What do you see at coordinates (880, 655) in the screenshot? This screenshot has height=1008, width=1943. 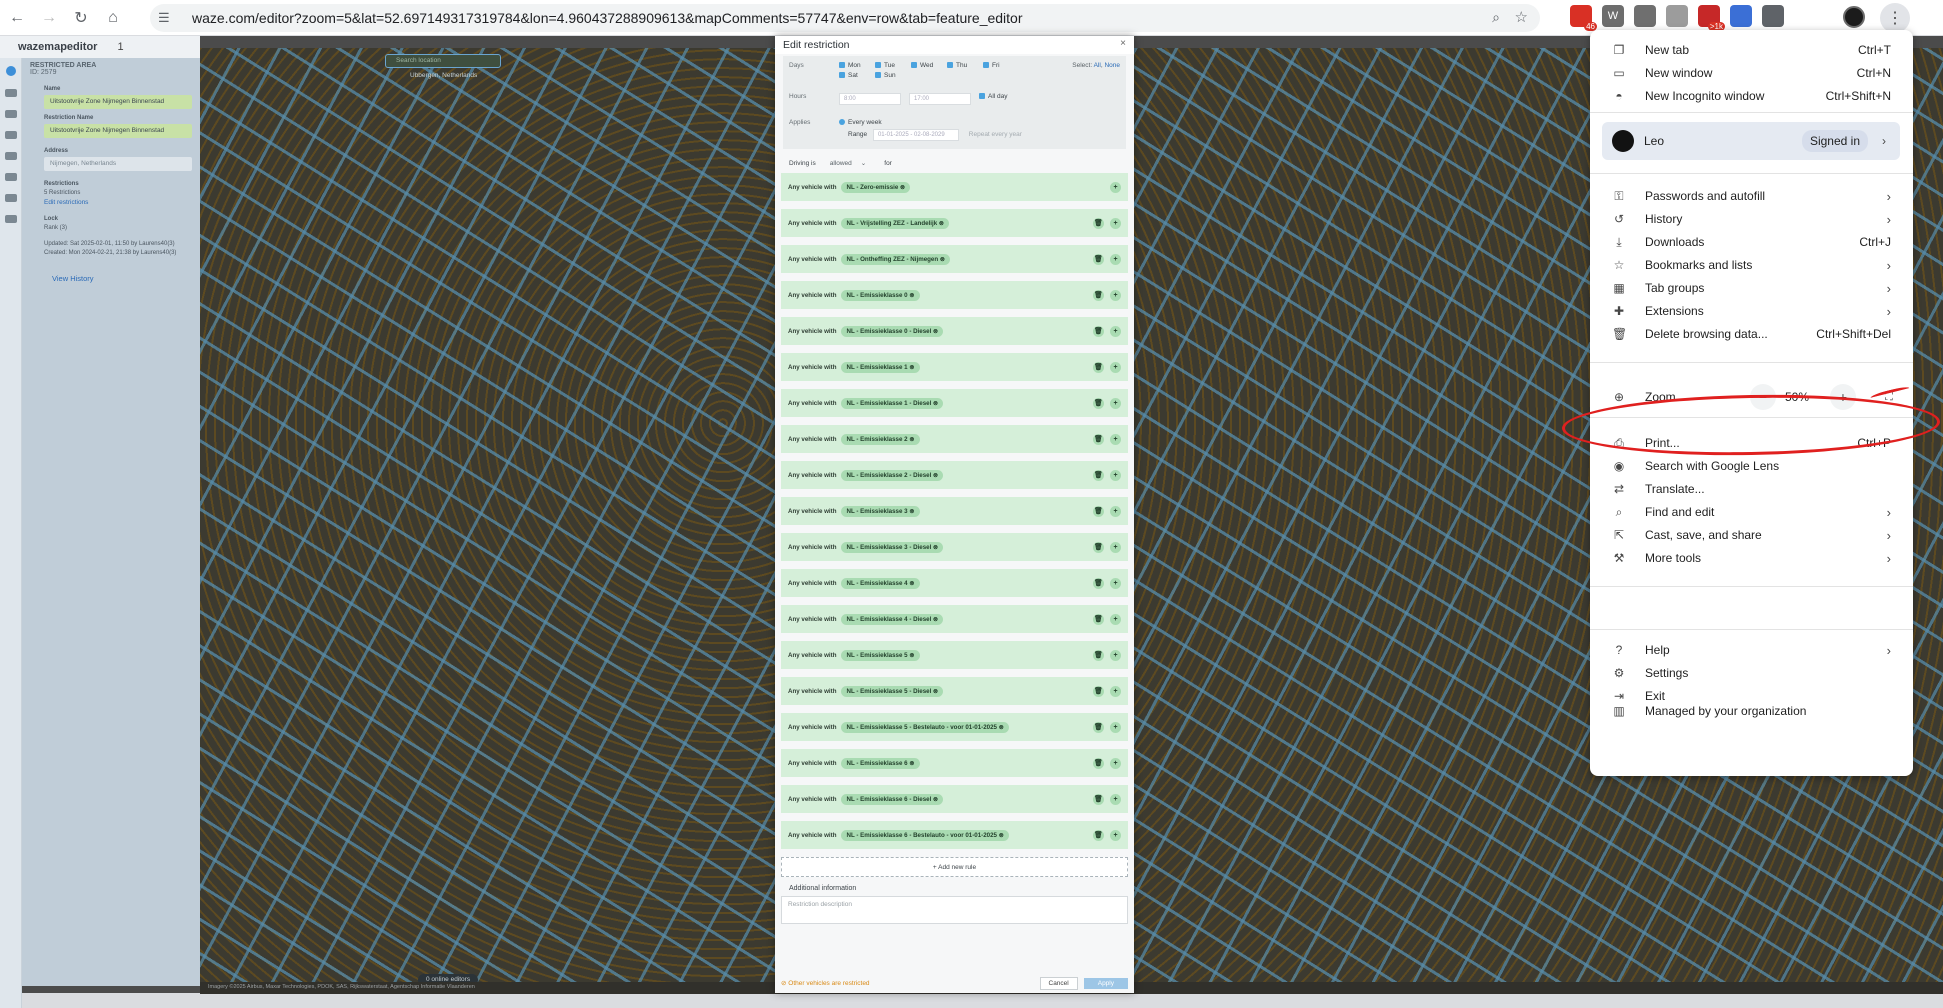 I see `vehicle-type-chip: NL - Emissieklasse 5 ⊗` at bounding box center [880, 655].